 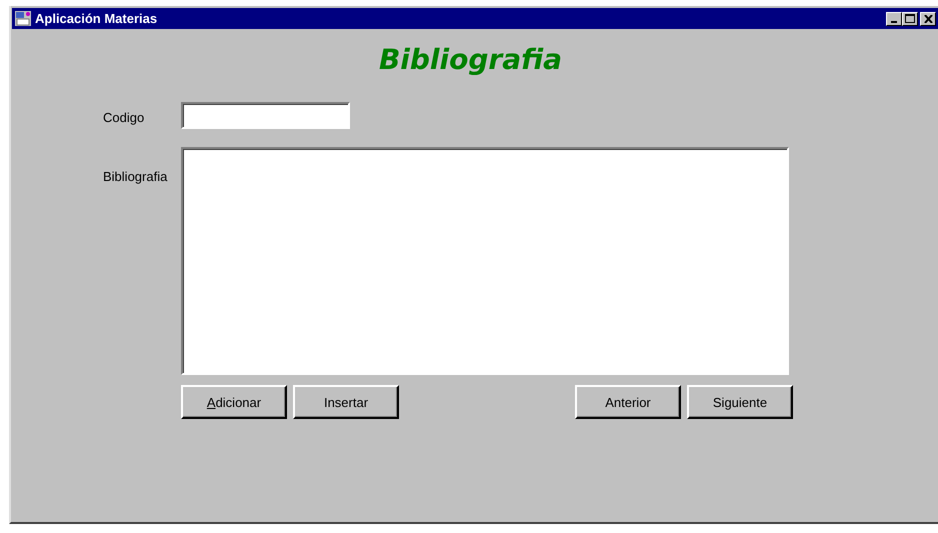 I want to click on window-title: Aplicación Materias, so click(x=96, y=18).